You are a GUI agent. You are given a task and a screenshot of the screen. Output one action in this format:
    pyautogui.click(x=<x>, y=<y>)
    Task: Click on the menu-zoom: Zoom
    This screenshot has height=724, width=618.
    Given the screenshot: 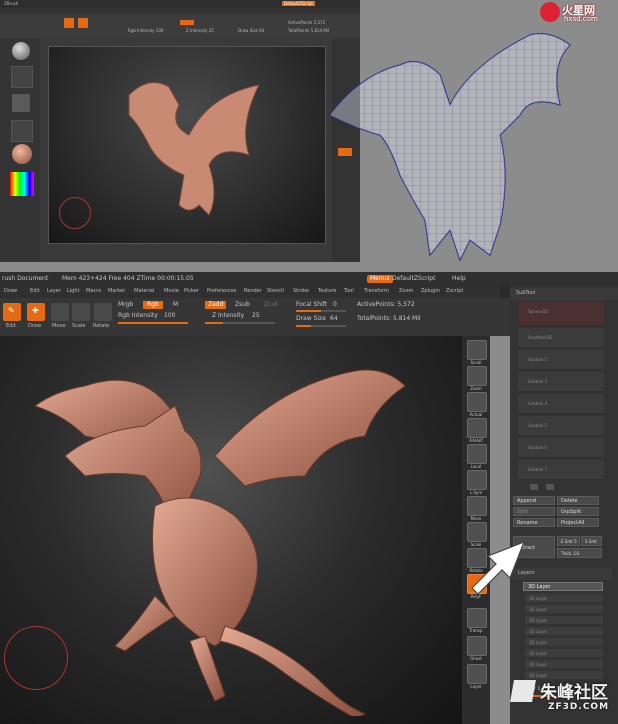 What is the action you would take?
    pyautogui.click(x=406, y=291)
    